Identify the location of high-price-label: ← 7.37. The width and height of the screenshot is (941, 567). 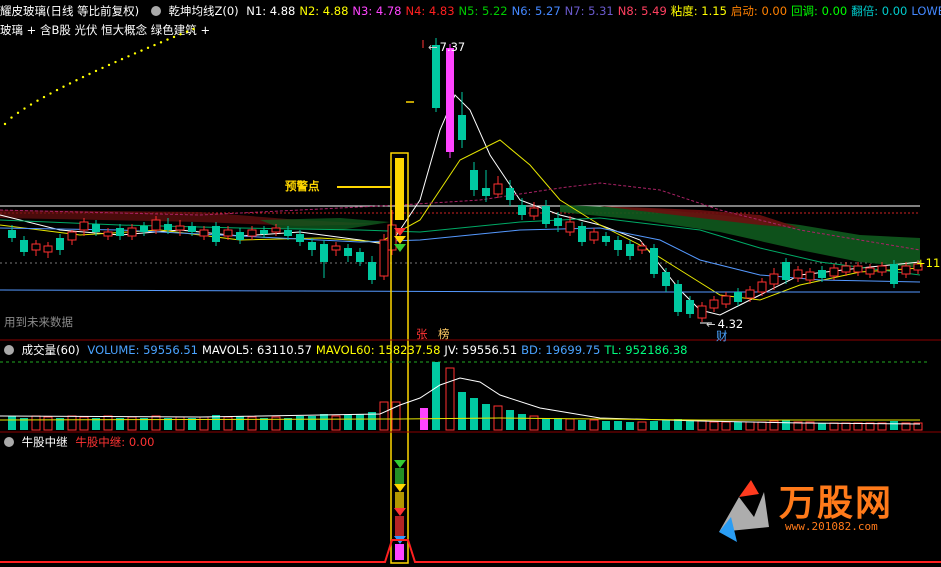
(448, 47).